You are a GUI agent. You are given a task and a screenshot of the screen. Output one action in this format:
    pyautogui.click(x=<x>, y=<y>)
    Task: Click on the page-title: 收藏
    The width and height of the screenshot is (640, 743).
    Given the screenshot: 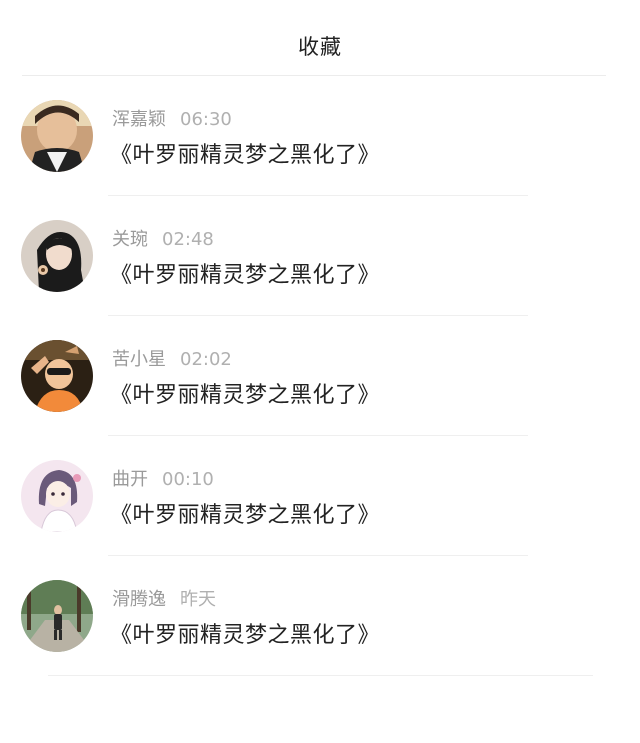 What is the action you would take?
    pyautogui.click(x=320, y=47)
    